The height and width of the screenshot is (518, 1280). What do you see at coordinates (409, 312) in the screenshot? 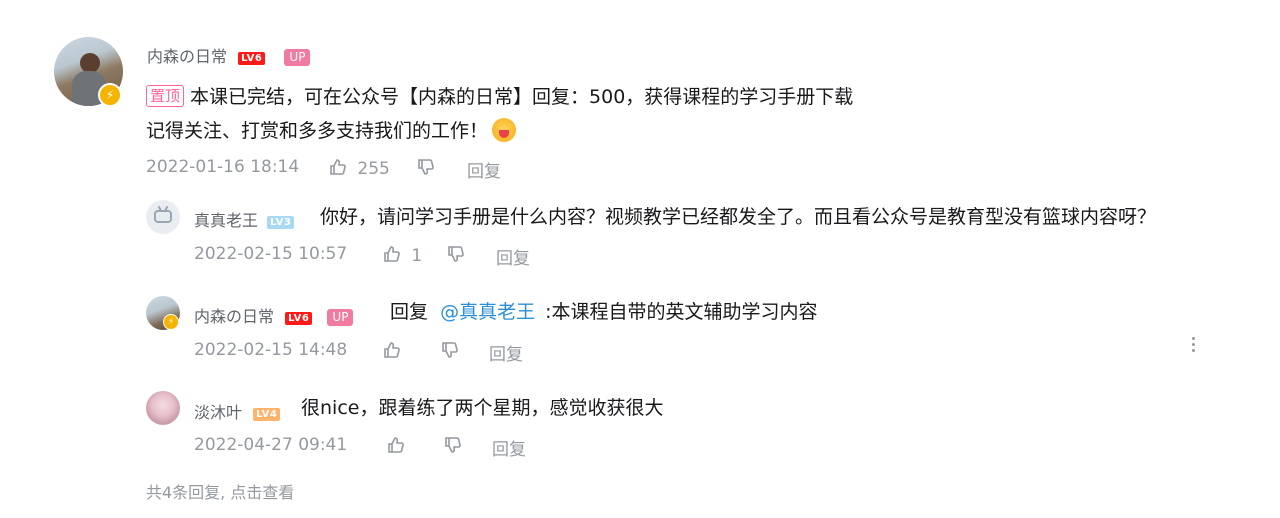
I see `reply-prefix: 回复` at bounding box center [409, 312].